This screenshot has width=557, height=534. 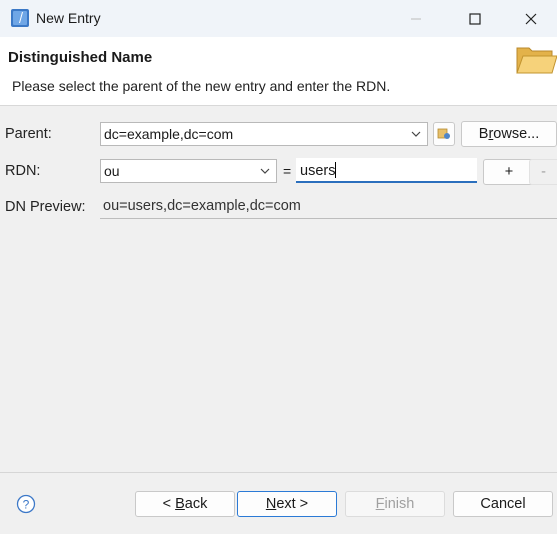 I want to click on maximize-icon, so click(x=475, y=18).